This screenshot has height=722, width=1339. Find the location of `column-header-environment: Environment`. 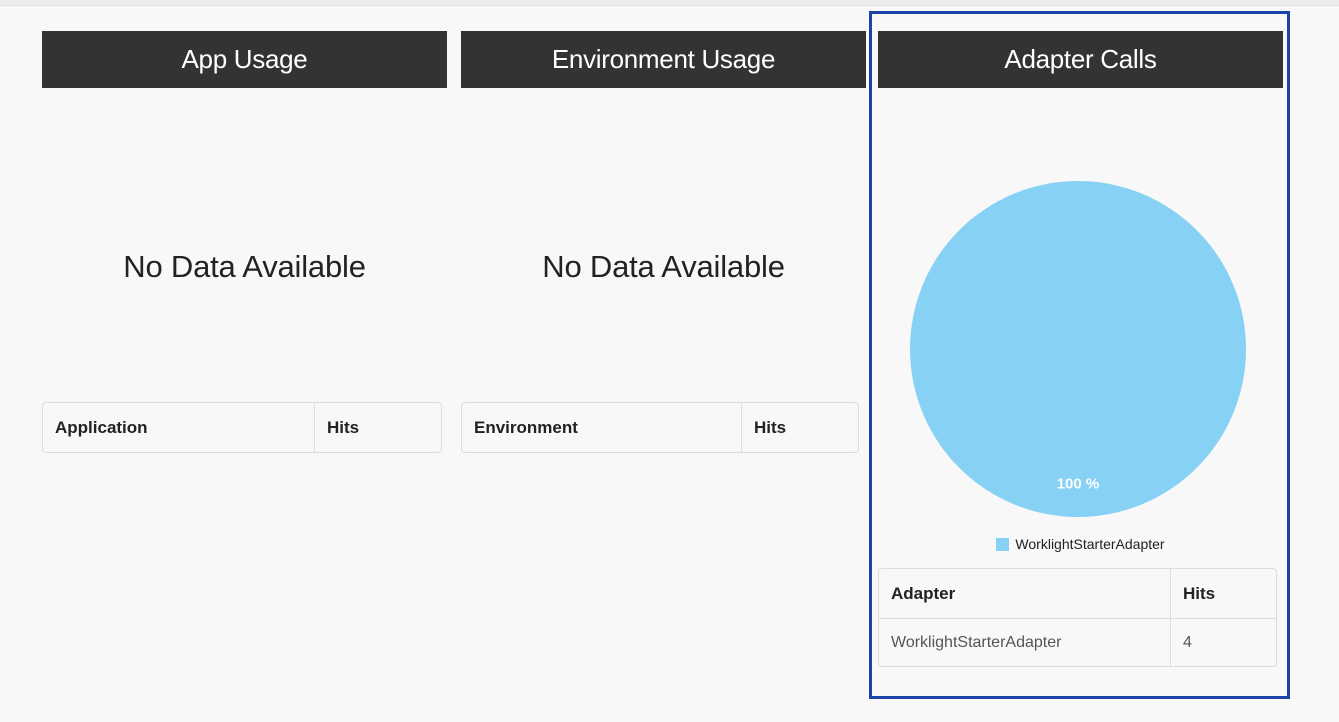

column-header-environment: Environment is located at coordinates (601, 427).